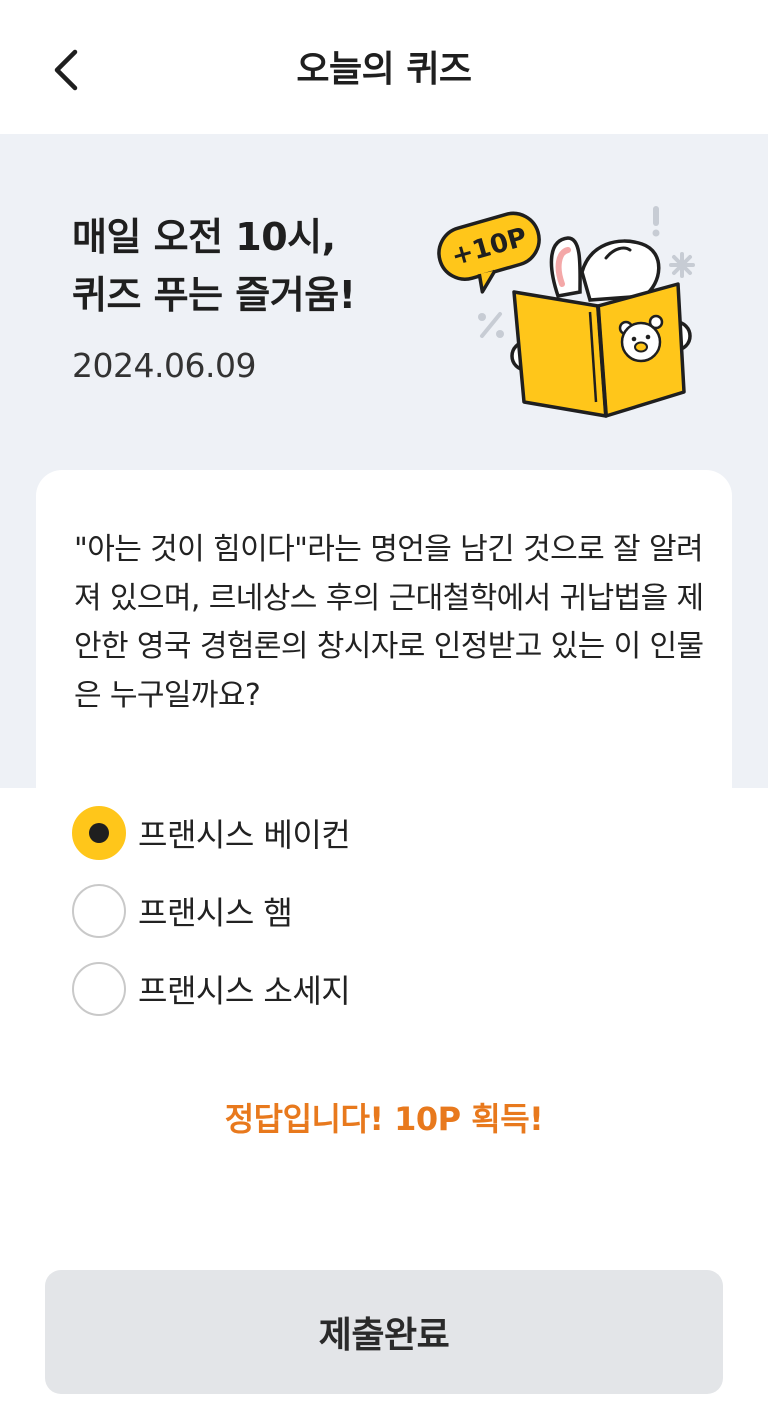 Image resolution: width=768 pixels, height=1420 pixels. Describe the element at coordinates (656, 221) in the screenshot. I see `exclamation-mark-icon` at that location.